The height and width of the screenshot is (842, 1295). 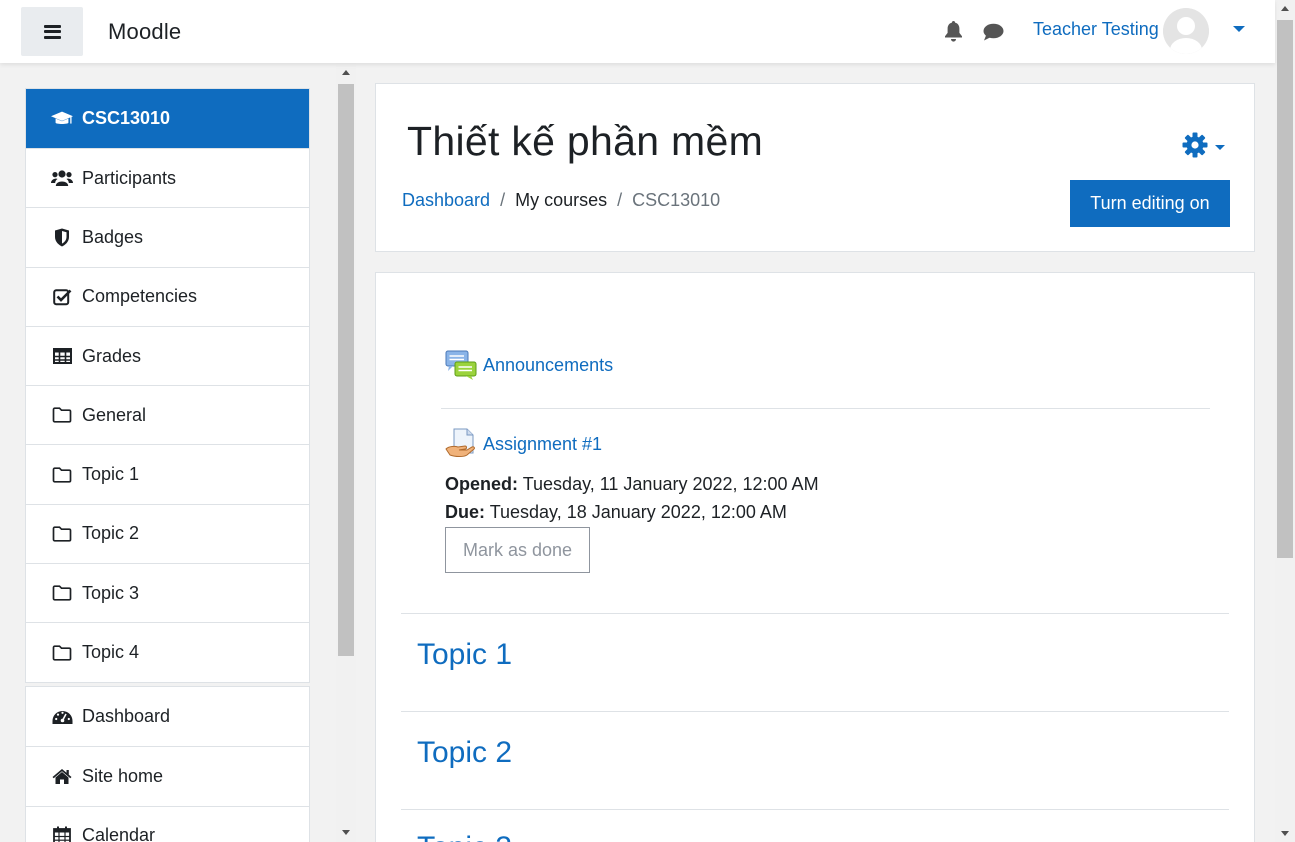 I want to click on nav-item-topic-1: Topic 1, so click(x=167, y=473).